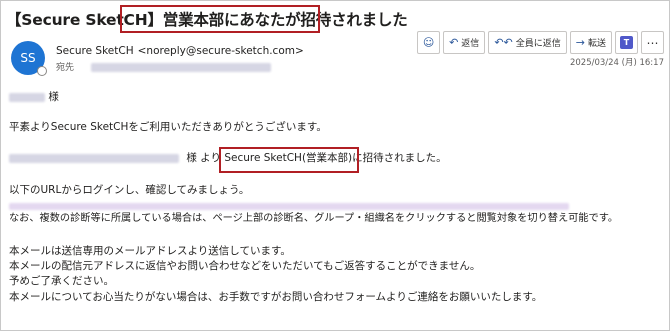 Image resolution: width=670 pixels, height=331 pixels. I want to click on recipient-name-redacted, so click(27, 97).